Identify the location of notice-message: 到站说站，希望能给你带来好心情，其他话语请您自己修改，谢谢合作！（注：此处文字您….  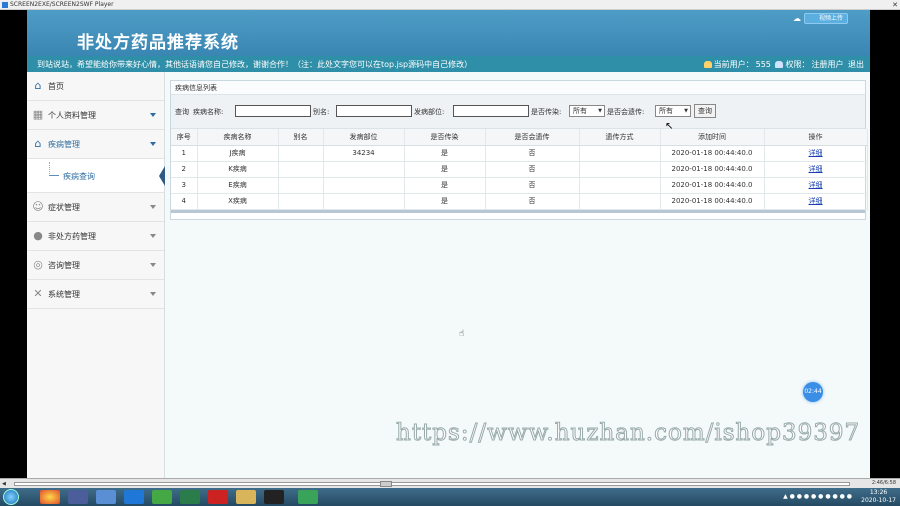
(255, 64).